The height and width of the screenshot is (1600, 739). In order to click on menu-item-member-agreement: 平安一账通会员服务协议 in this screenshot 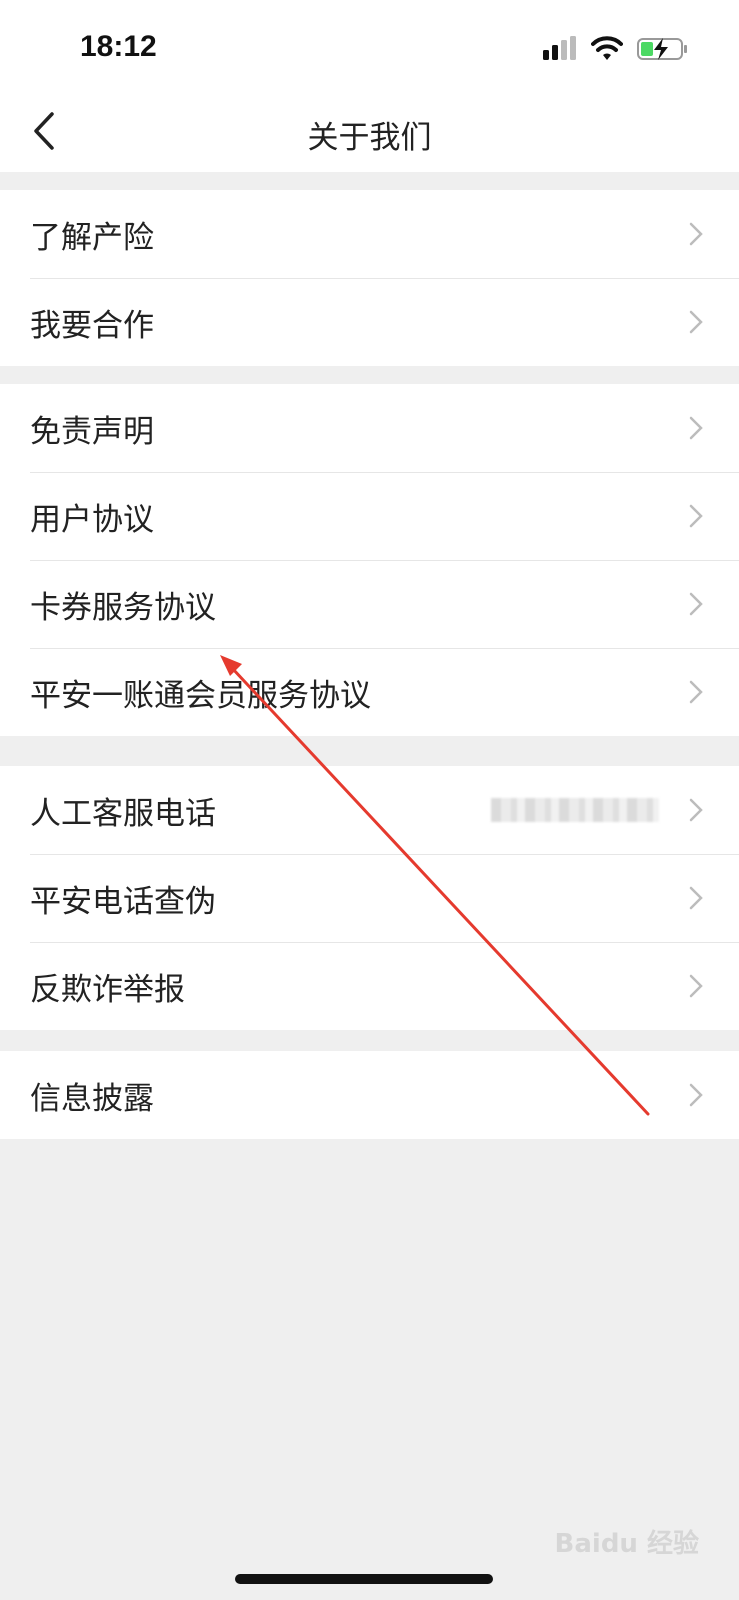, I will do `click(369, 692)`.